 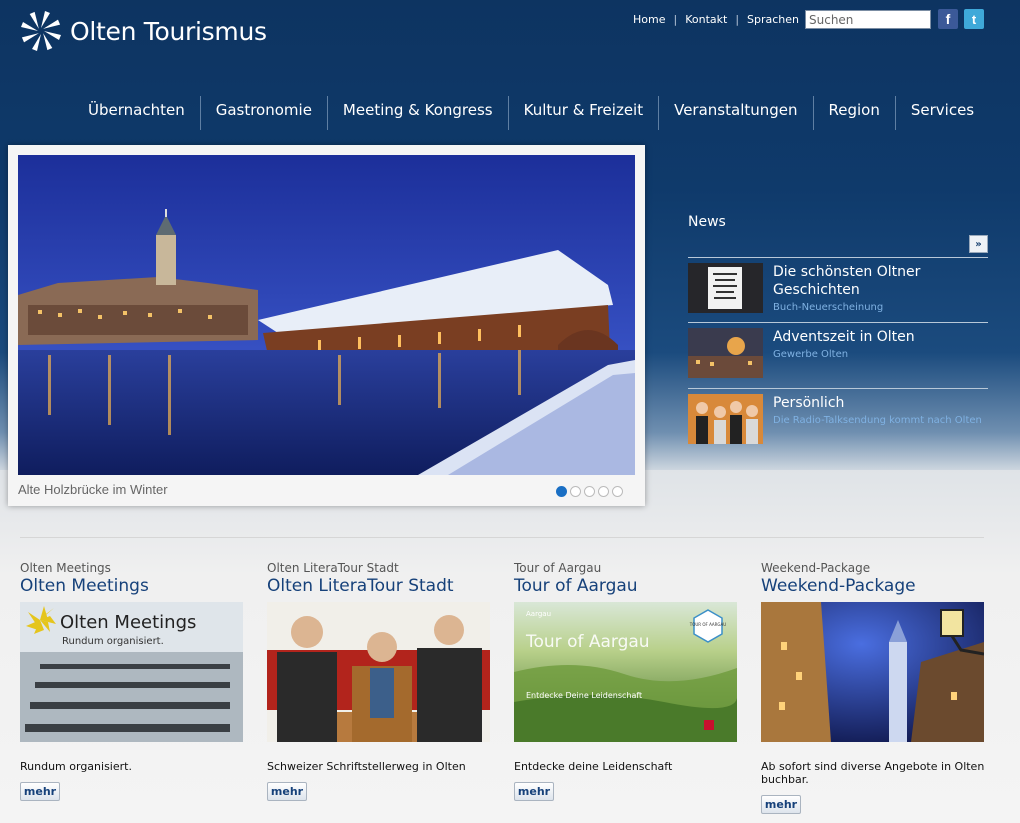 I want to click on nav-item-region: Region, so click(x=853, y=113).